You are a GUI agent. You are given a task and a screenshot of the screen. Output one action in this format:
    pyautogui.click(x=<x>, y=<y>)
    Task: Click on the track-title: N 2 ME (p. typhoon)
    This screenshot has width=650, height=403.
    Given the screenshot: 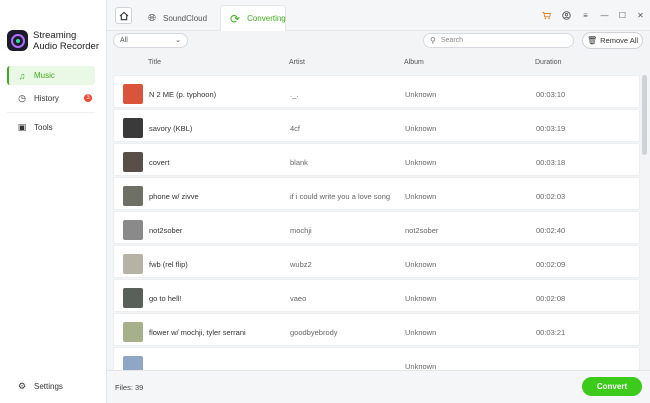 What is the action you would take?
    pyautogui.click(x=183, y=94)
    